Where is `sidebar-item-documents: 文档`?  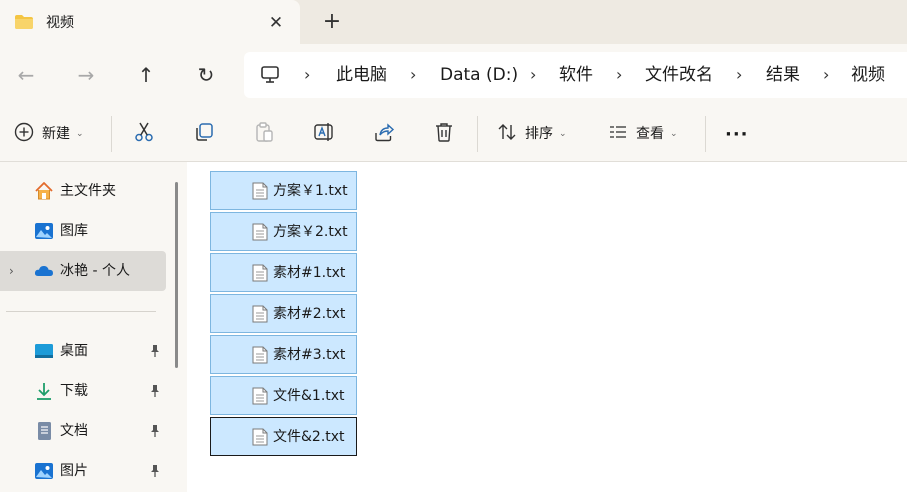 sidebar-item-documents: 文档 is located at coordinates (83, 431).